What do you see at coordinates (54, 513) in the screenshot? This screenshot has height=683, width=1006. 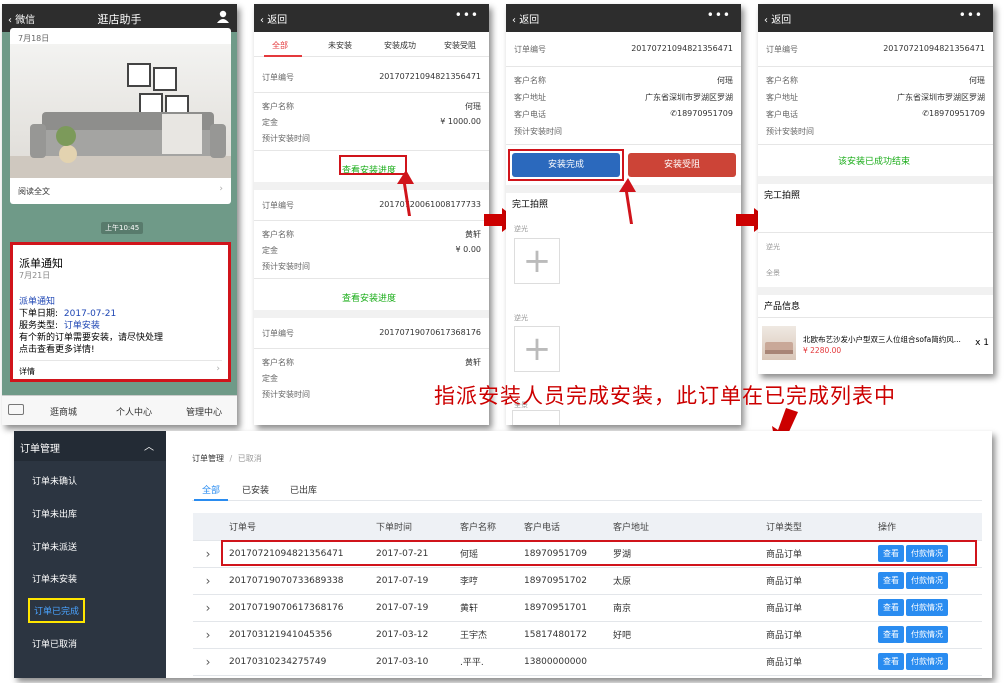 I see `sidebar-item-not-shipped: 订单未出库` at bounding box center [54, 513].